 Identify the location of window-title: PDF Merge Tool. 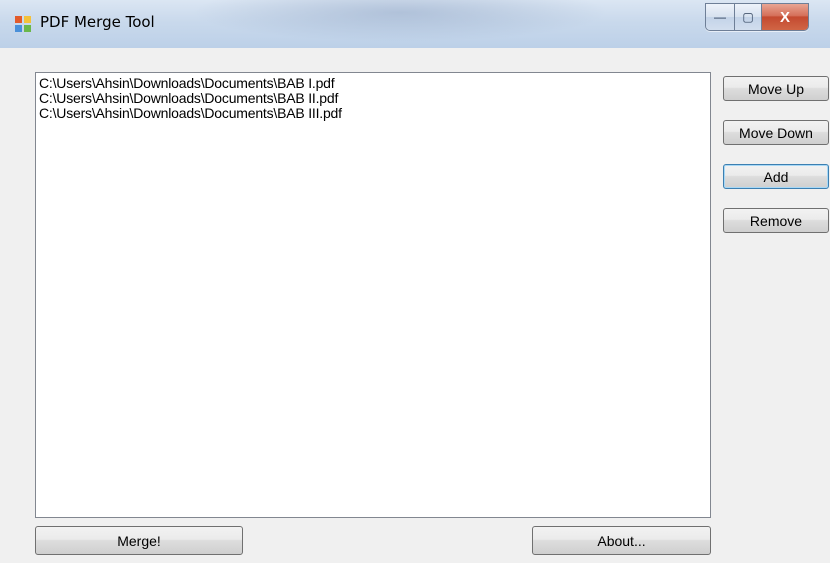
(97, 22).